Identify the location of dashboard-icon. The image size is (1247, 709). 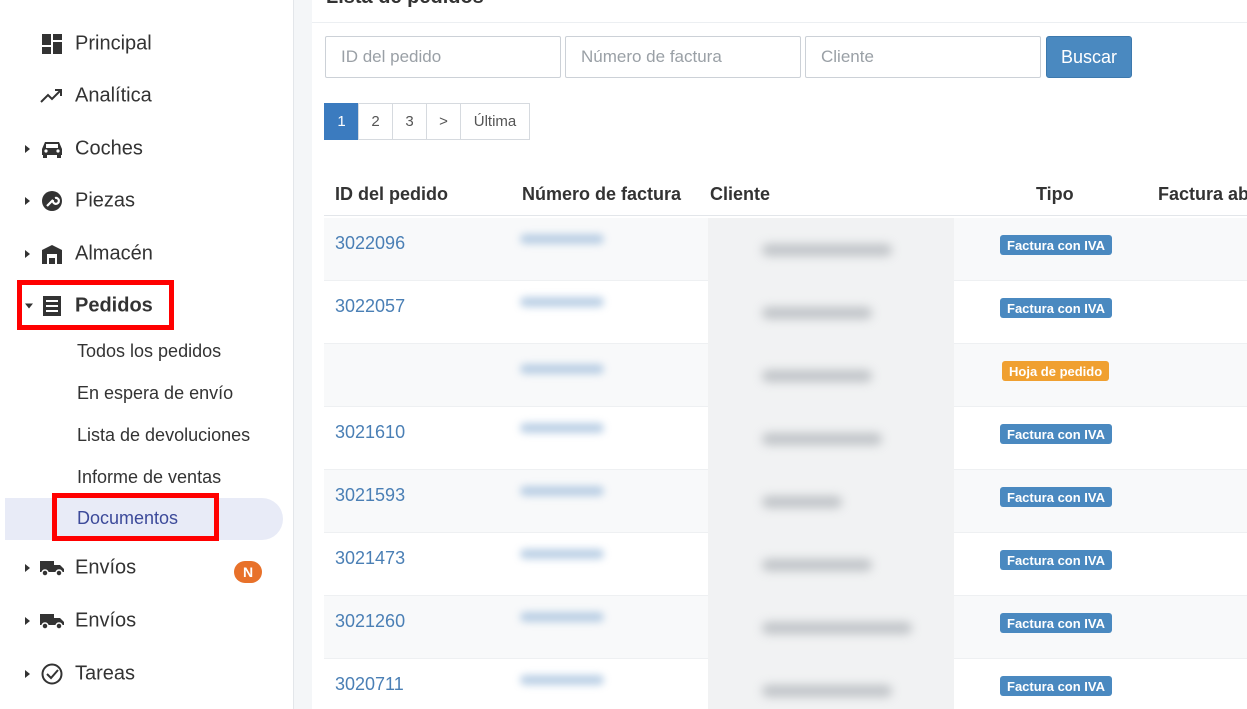
(52, 44).